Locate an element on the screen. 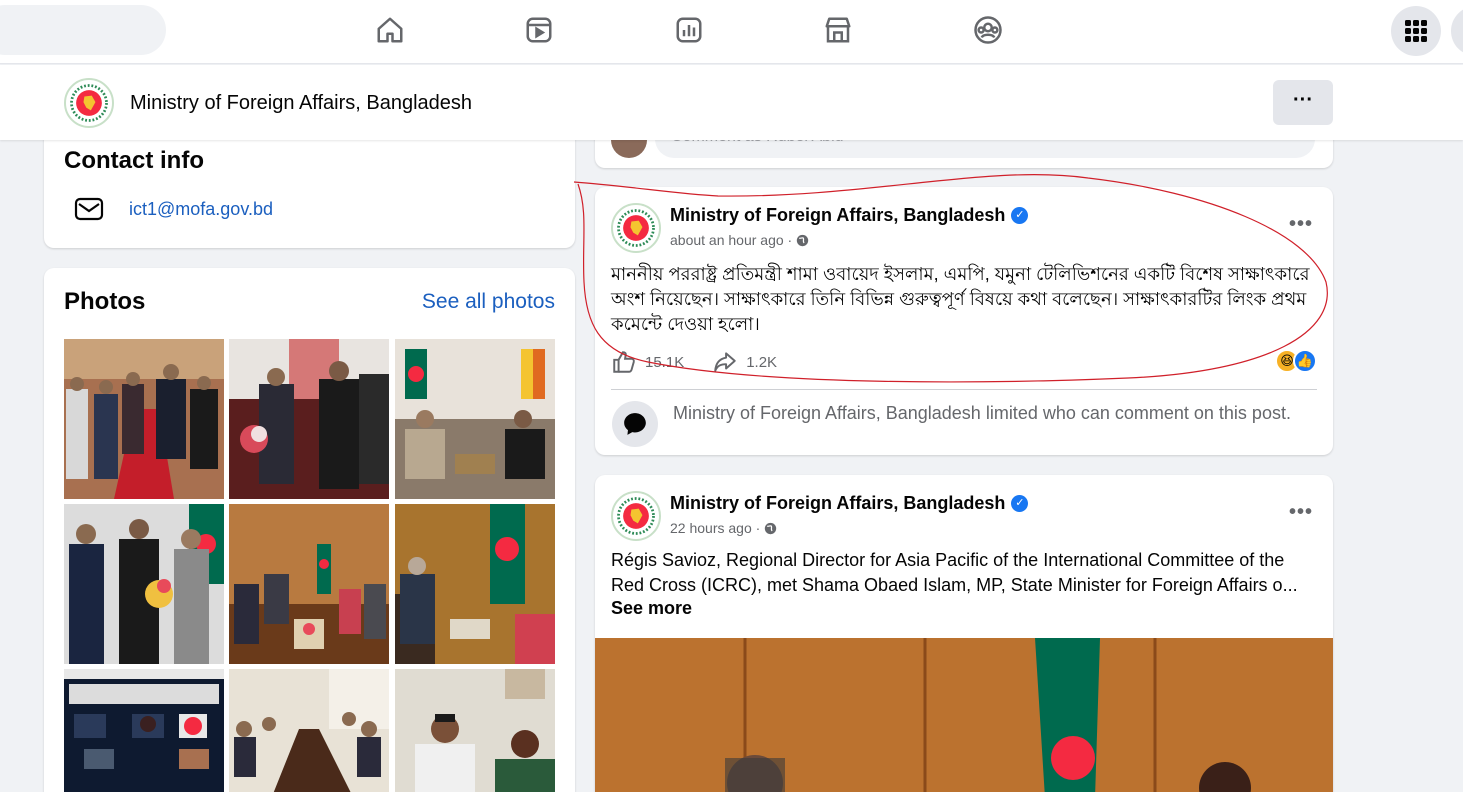  top-navigation-bar is located at coordinates (731, 32).